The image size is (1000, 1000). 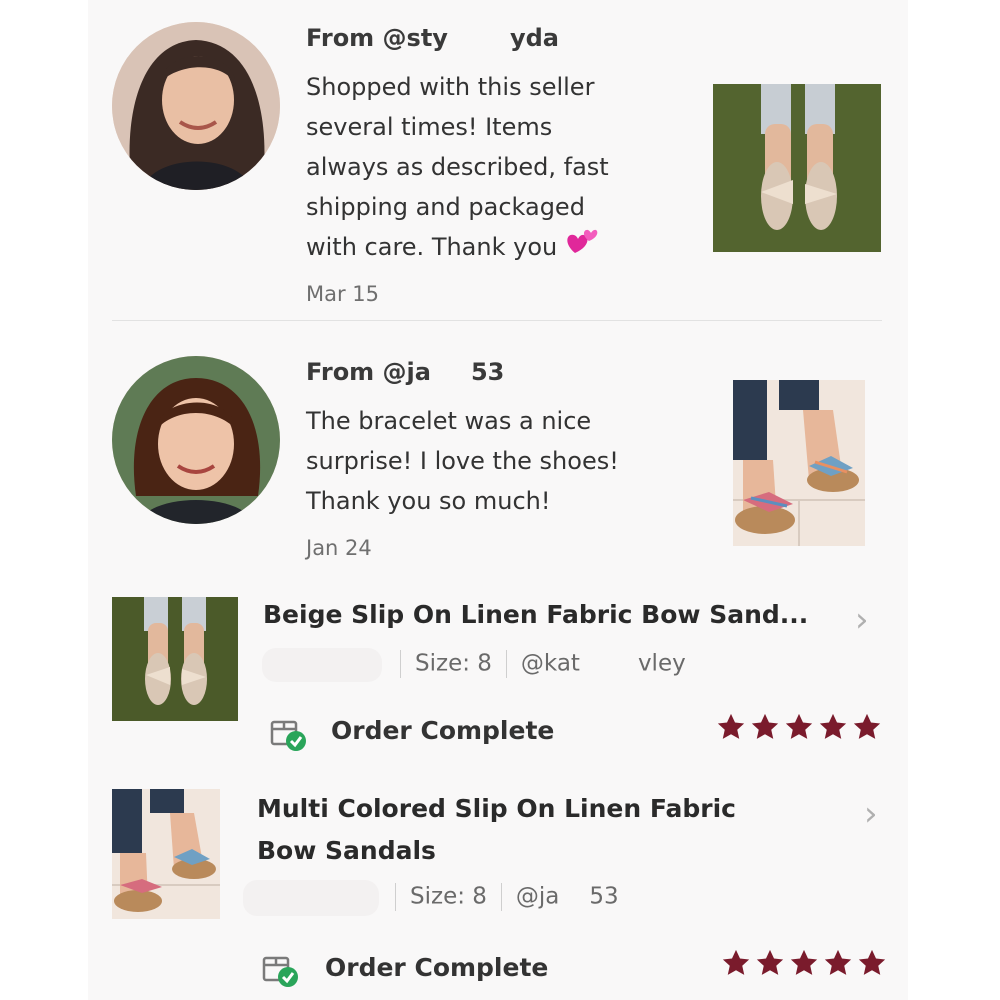 I want to click on review-text-line: Thank you so much!, so click(x=428, y=501).